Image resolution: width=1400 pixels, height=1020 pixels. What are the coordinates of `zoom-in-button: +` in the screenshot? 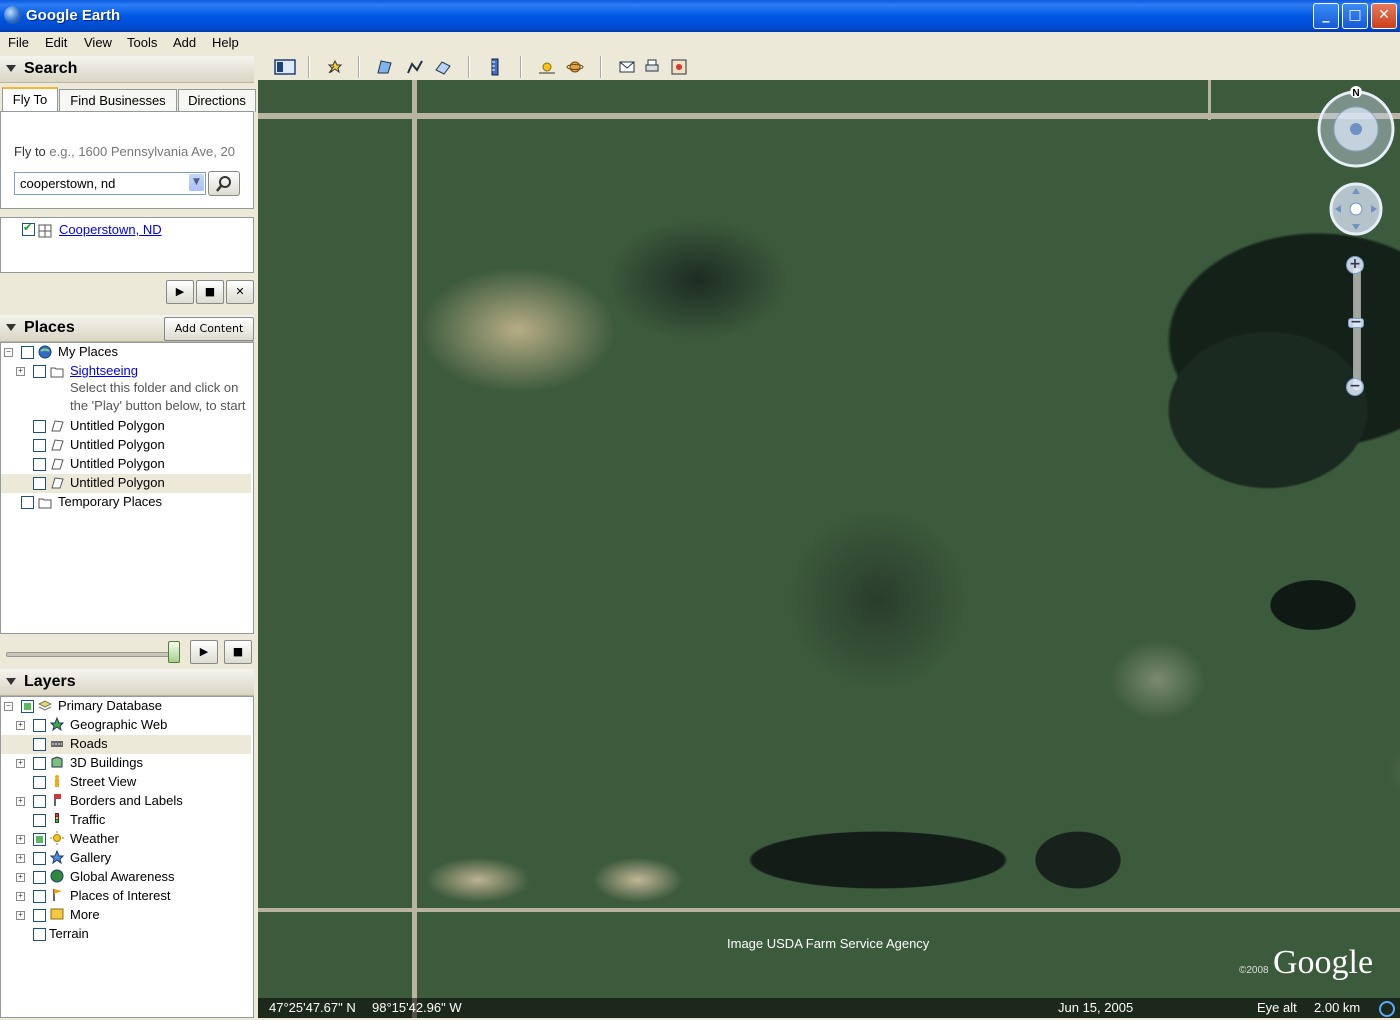 It's located at (1355, 265).